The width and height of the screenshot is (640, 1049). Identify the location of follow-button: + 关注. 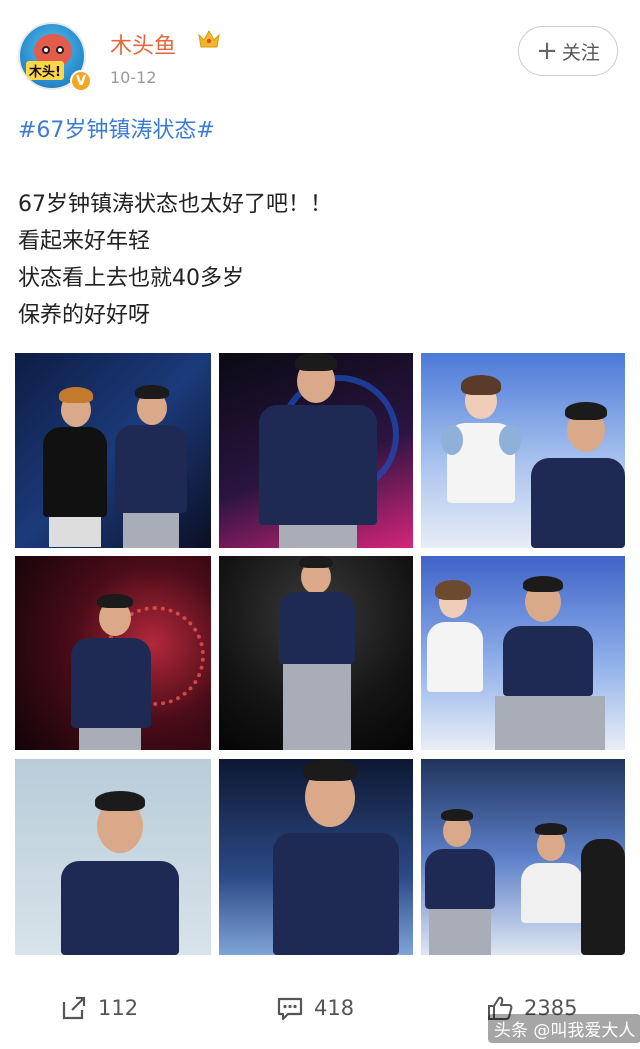
(568, 51).